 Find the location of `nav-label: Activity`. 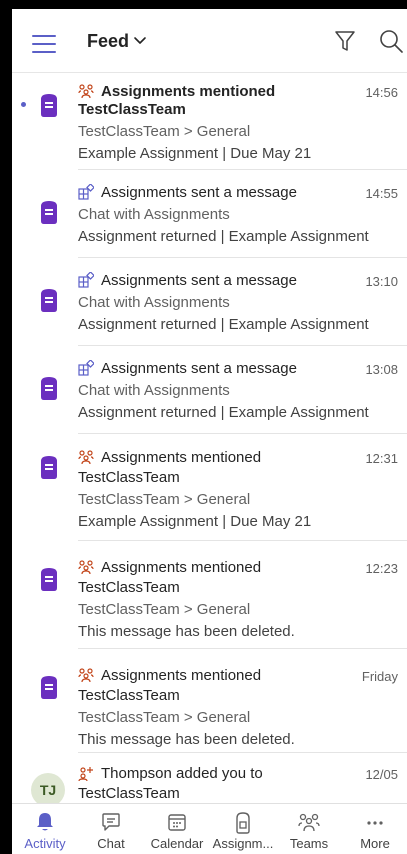

nav-label: Activity is located at coordinates (45, 843).